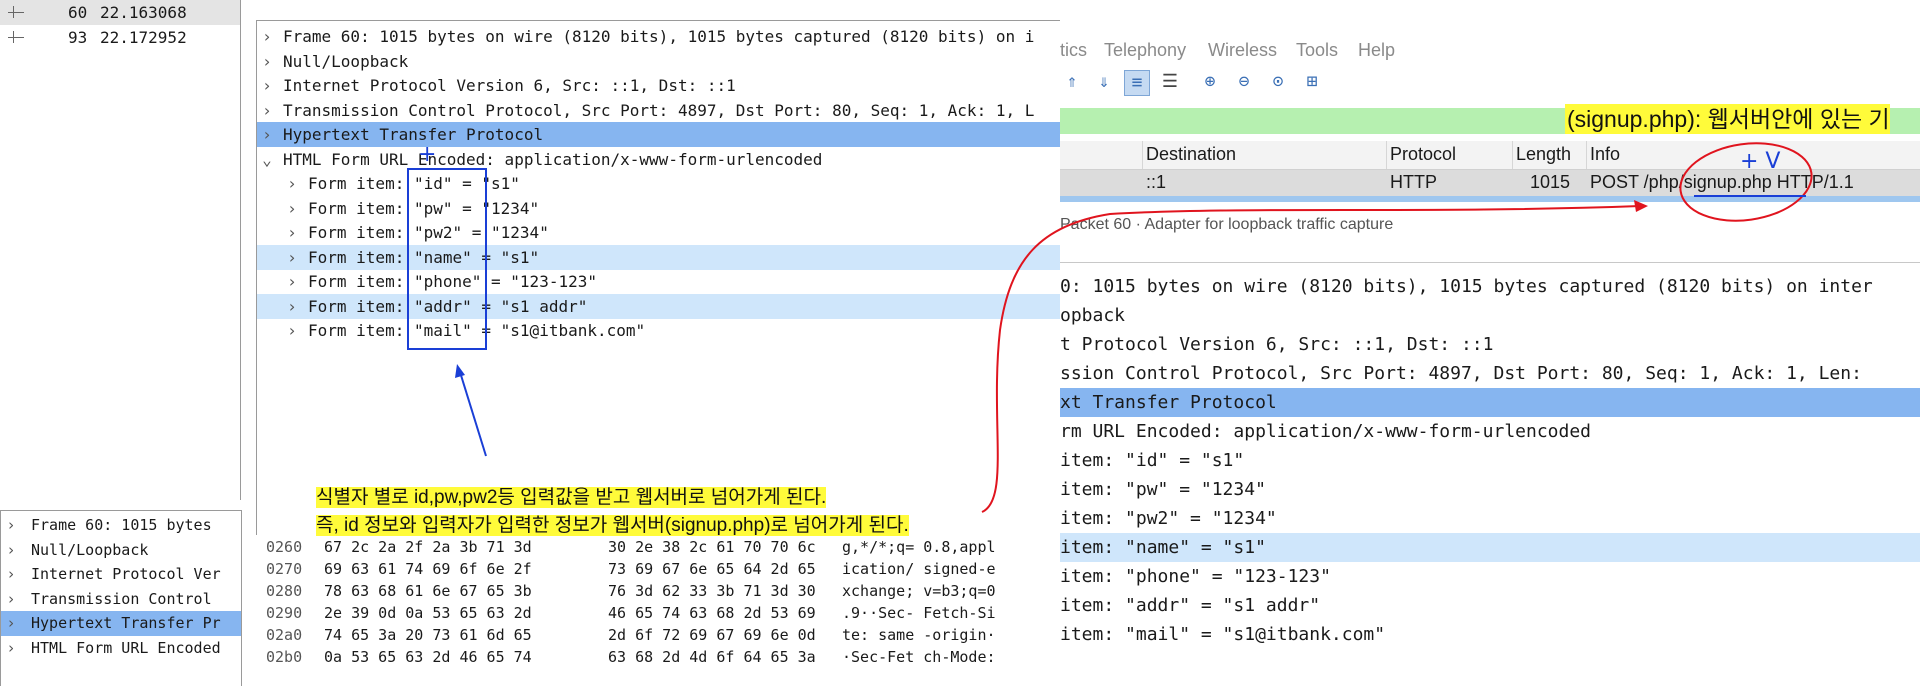 This screenshot has width=1920, height=686. I want to click on hex-offset: 0270, so click(284, 569).